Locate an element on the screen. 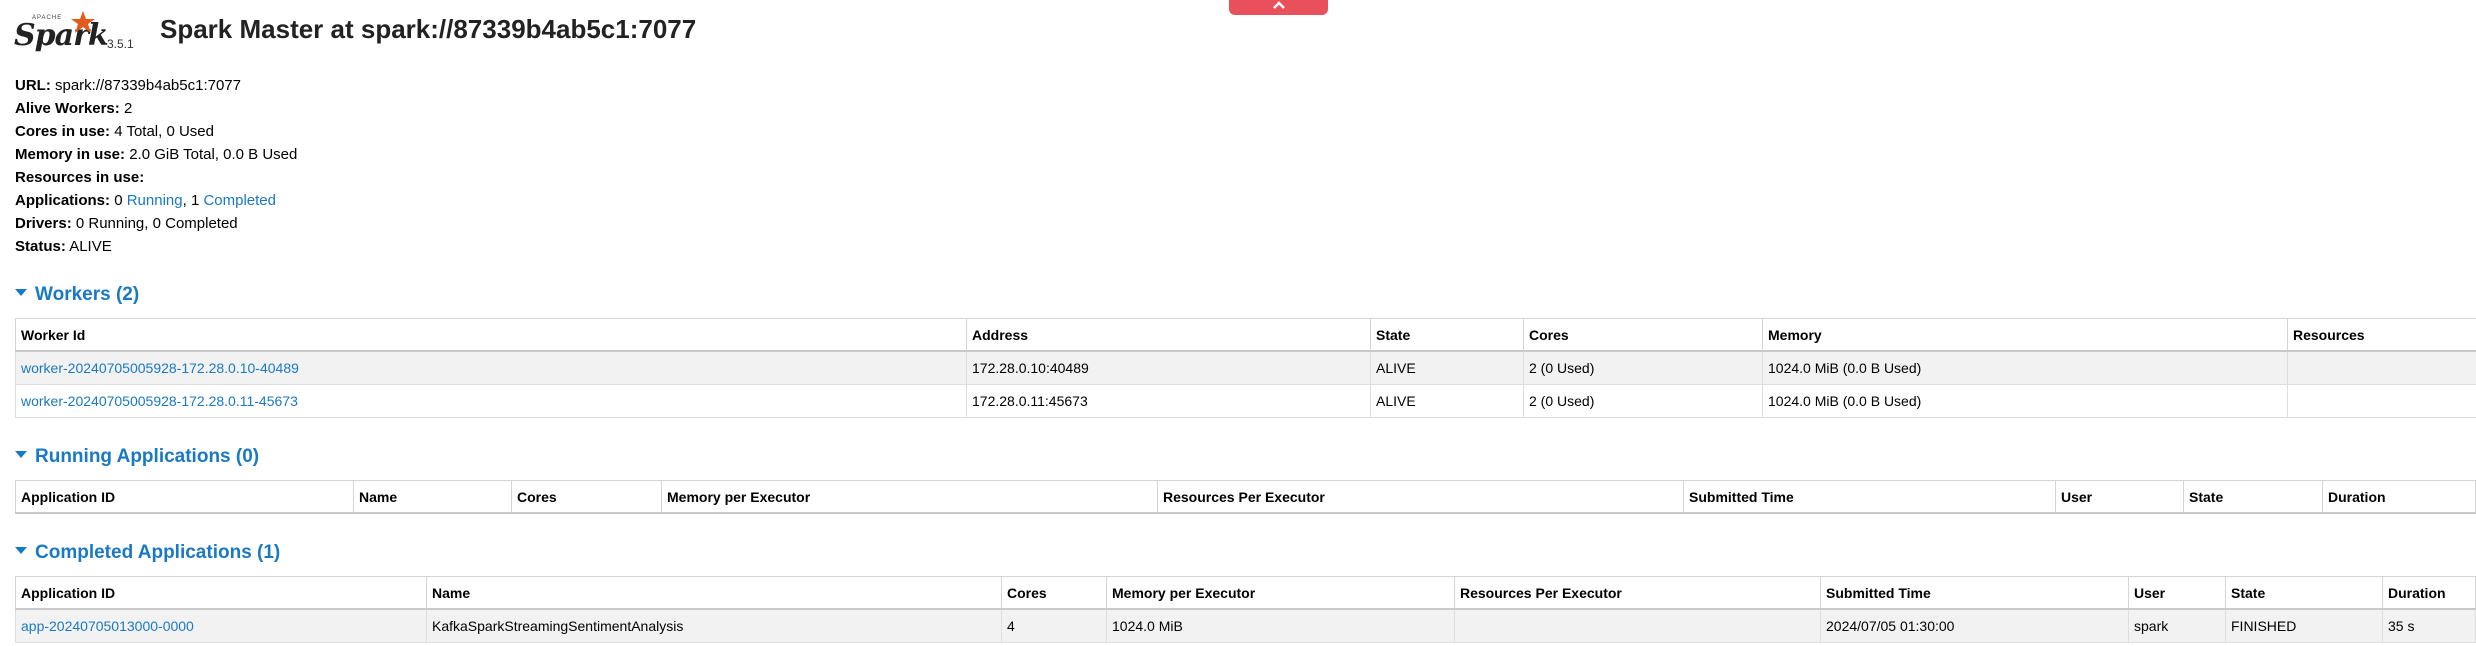  collapse-header-tab is located at coordinates (1278, 7).